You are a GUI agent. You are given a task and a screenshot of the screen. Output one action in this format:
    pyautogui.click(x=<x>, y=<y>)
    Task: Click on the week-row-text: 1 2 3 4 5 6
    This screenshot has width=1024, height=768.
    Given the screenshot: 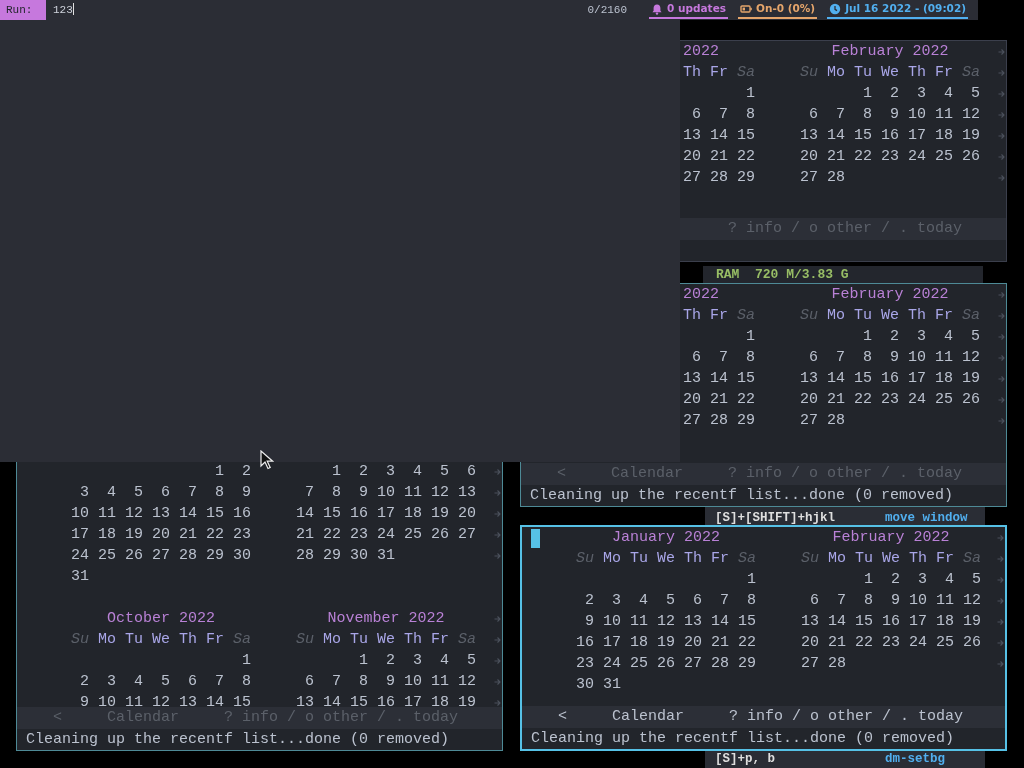 What is the action you would take?
    pyautogui.click(x=404, y=471)
    